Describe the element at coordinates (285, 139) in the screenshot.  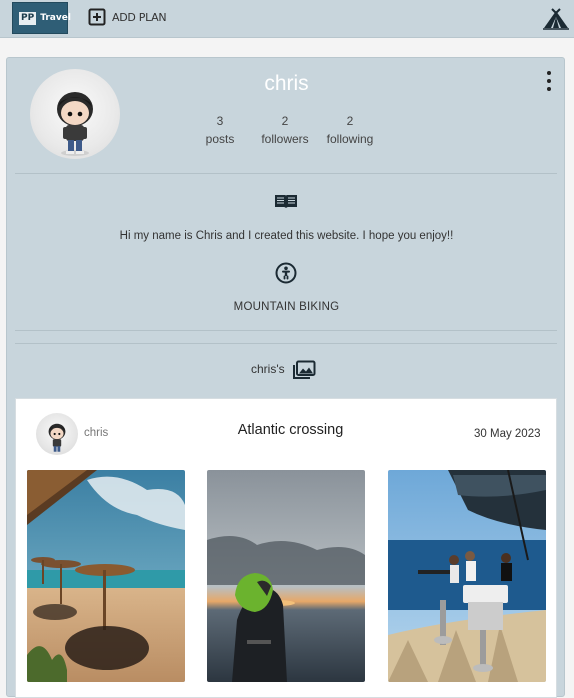
I see `stat-followers-label: followers` at that location.